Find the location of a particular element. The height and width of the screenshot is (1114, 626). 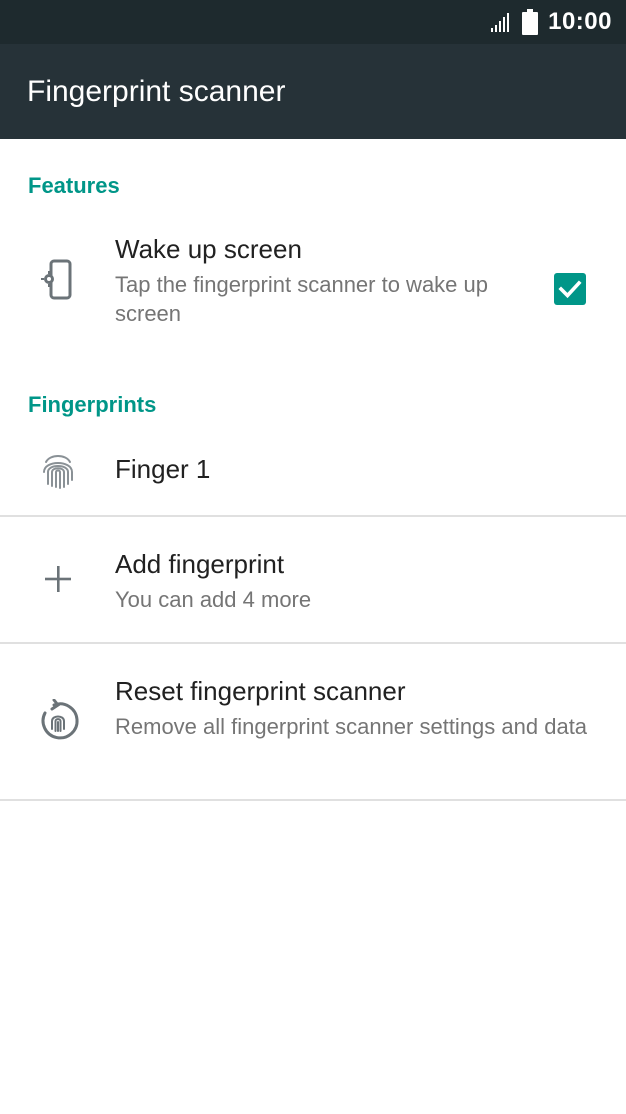

section-header-features: Features is located at coordinates (74, 185).